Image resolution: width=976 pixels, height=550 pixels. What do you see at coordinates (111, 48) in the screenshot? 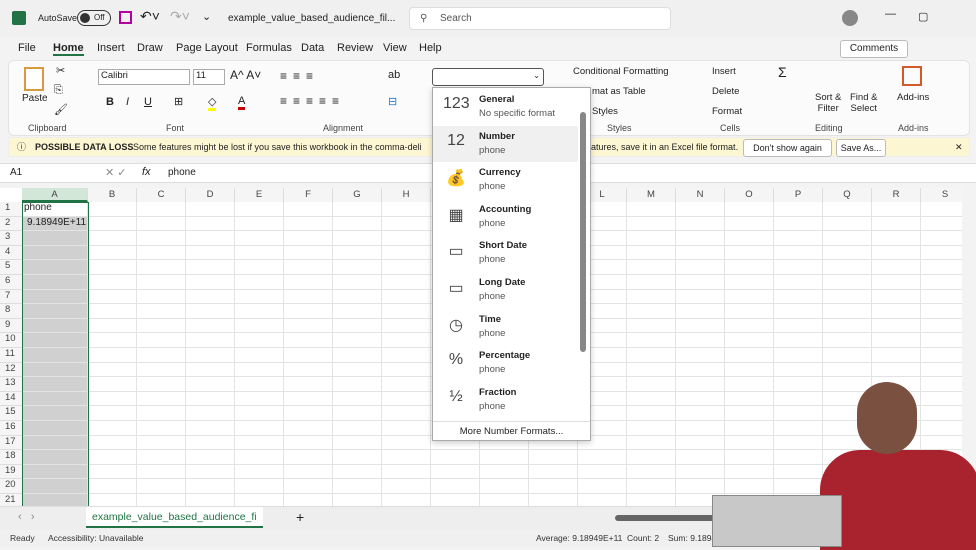
I see `tab-insert: Insert` at bounding box center [111, 48].